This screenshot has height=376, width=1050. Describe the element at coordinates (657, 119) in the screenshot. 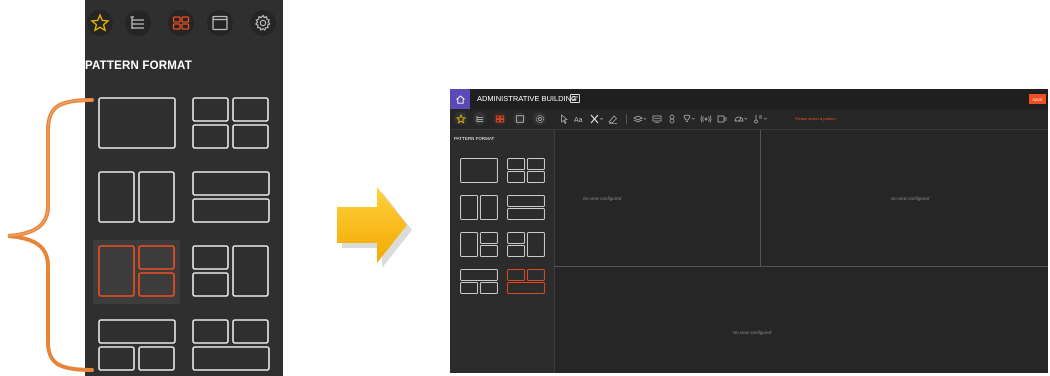

I see `display-icon` at that location.